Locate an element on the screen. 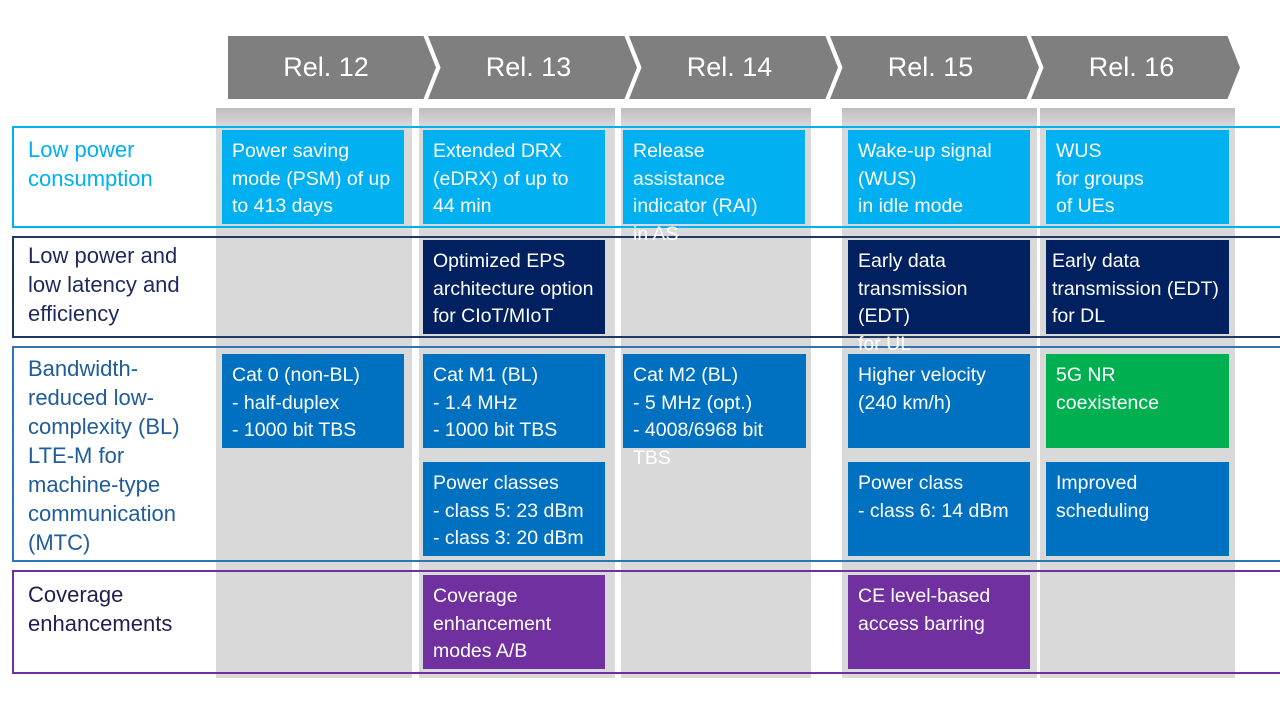  row-label-low-latency: Low power and low latency and efficiency is located at coordinates (104, 284).